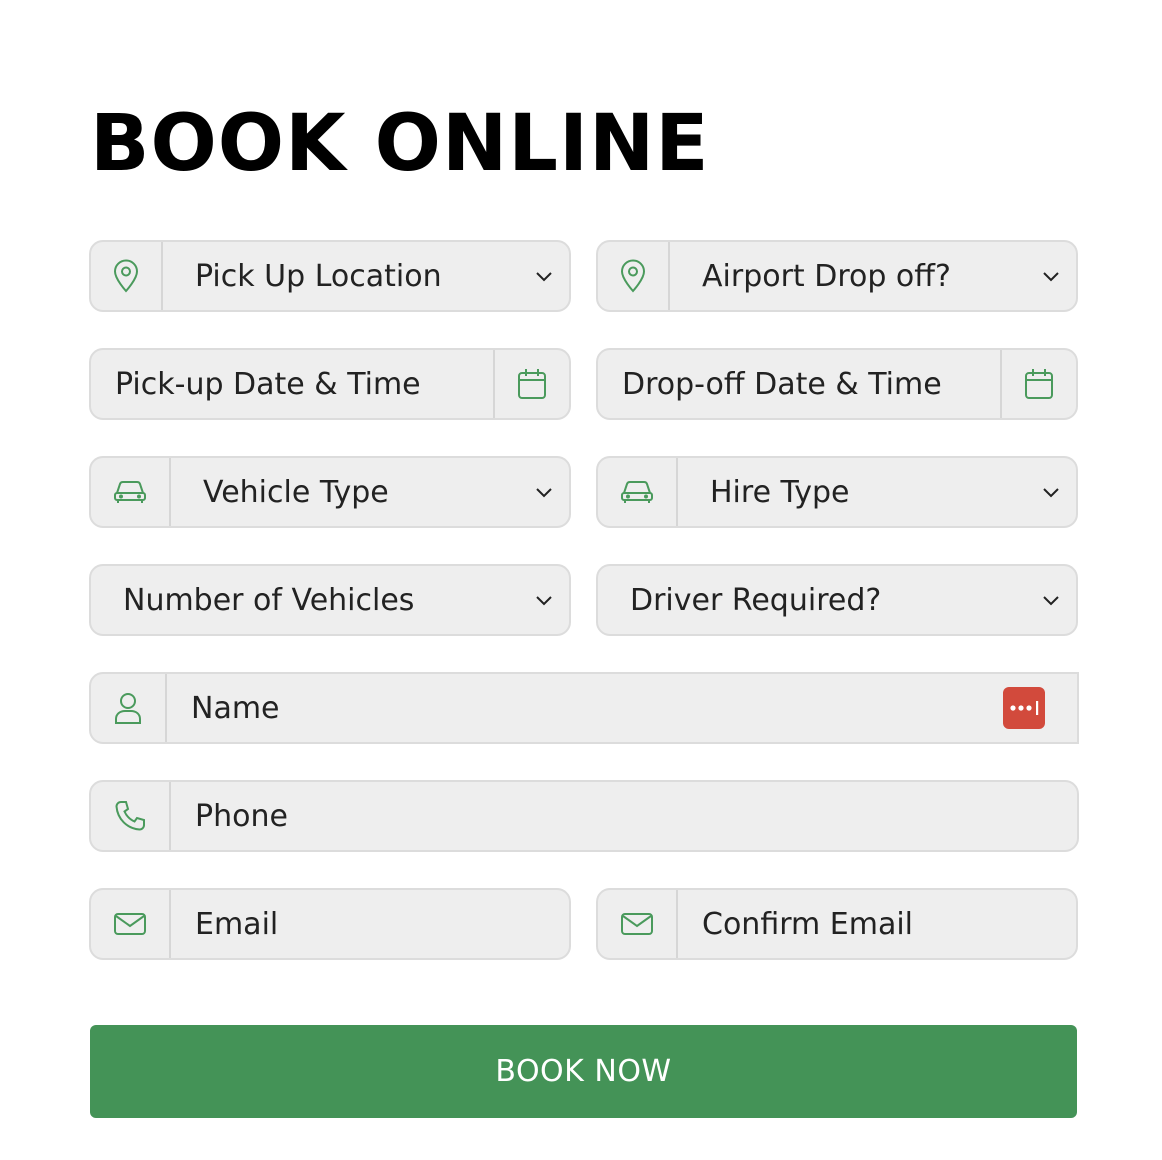 The height and width of the screenshot is (1160, 1162). What do you see at coordinates (131, 816) in the screenshot?
I see `phone-icon` at bounding box center [131, 816].